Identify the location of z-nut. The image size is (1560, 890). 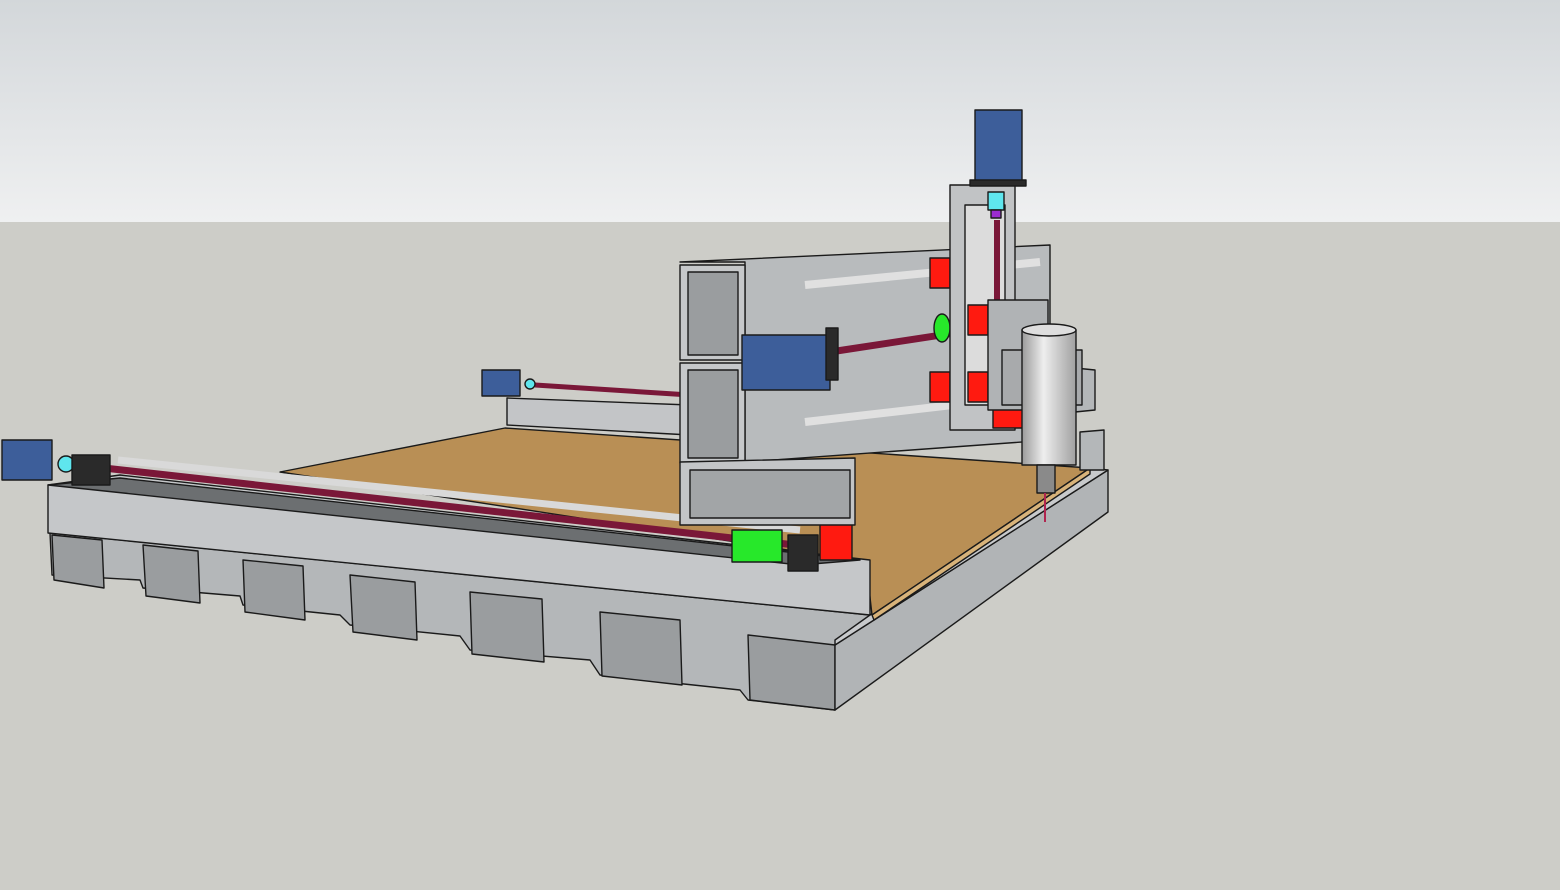
(996, 214).